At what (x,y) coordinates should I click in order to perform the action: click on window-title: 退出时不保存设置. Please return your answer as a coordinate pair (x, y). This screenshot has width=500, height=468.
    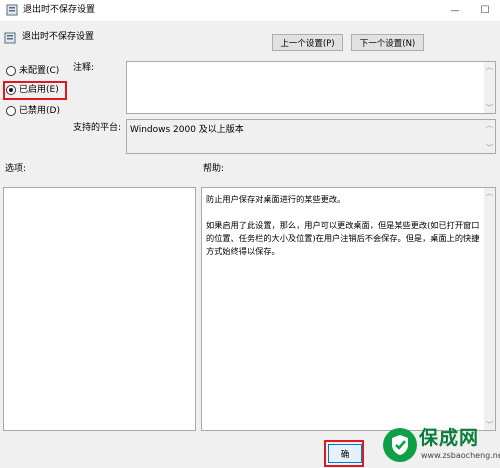
    Looking at the image, I should click on (59, 10).